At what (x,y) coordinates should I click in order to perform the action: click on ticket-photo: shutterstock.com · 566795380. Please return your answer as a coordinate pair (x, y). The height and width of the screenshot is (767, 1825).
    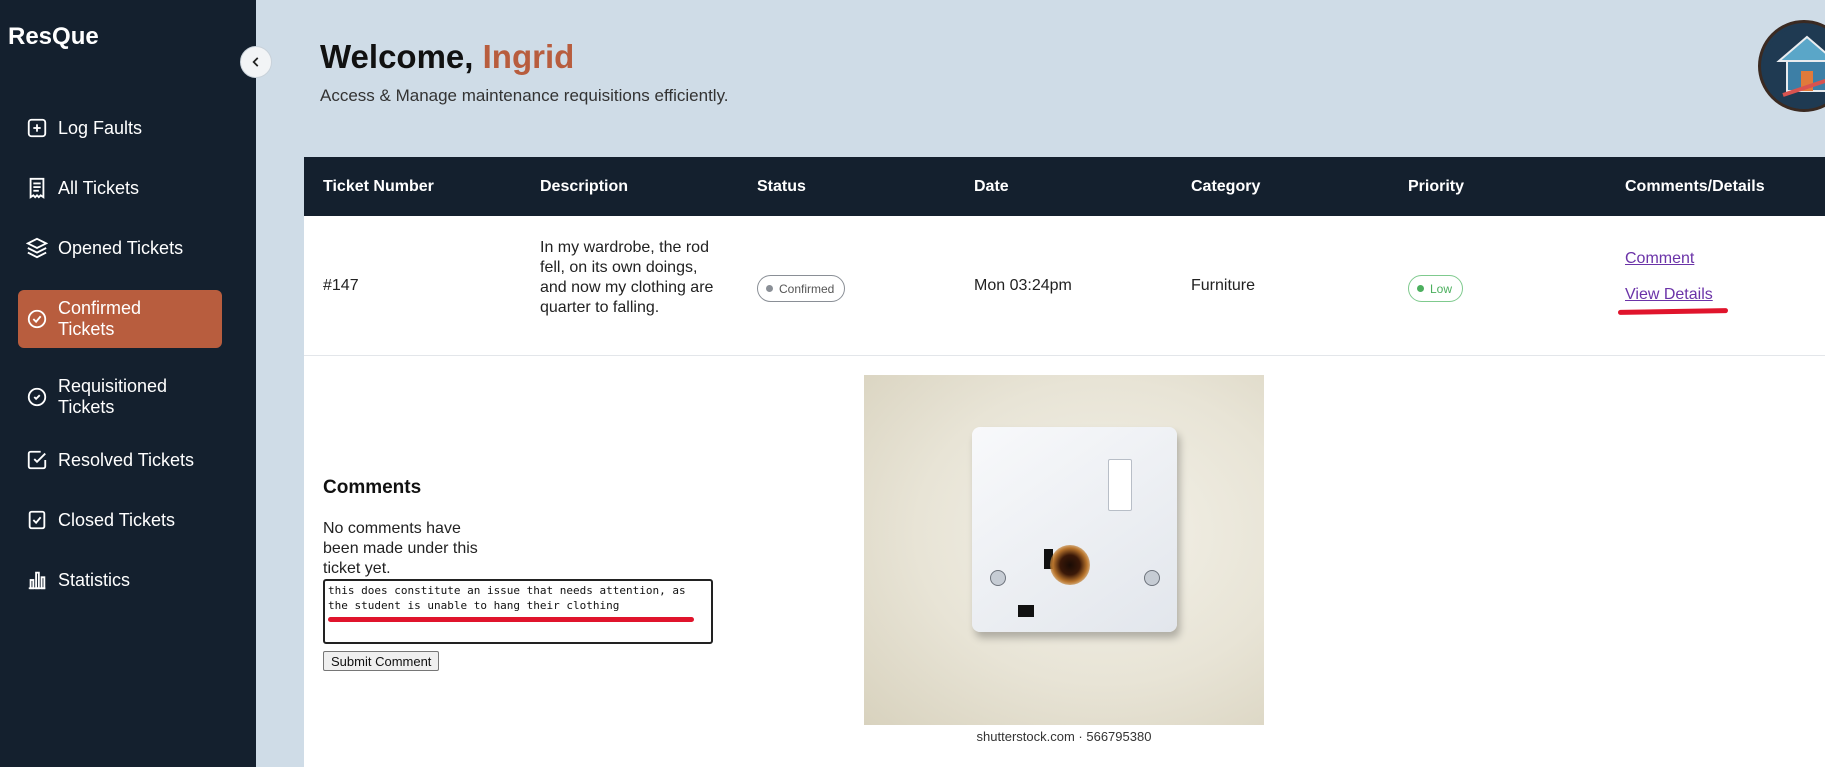
    Looking at the image, I should click on (1064, 559).